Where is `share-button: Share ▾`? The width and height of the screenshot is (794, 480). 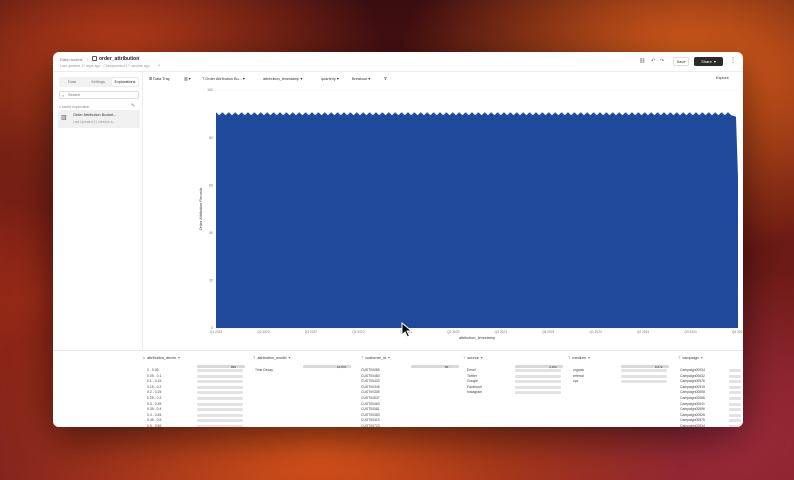 share-button: Share ▾ is located at coordinates (708, 61).